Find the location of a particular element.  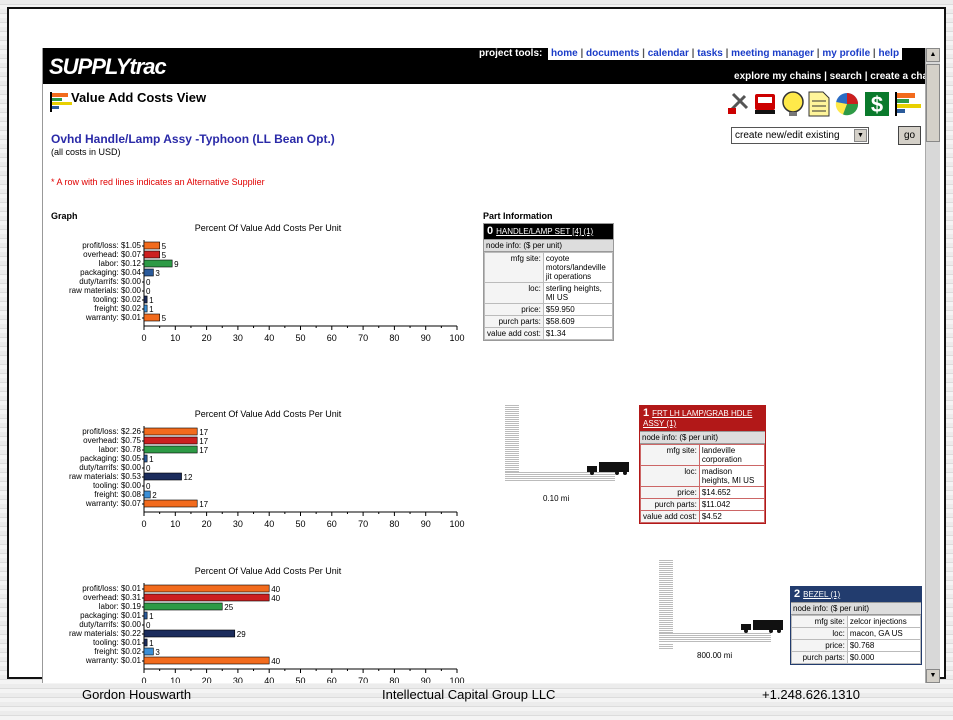

document-icon is located at coordinates (819, 104).